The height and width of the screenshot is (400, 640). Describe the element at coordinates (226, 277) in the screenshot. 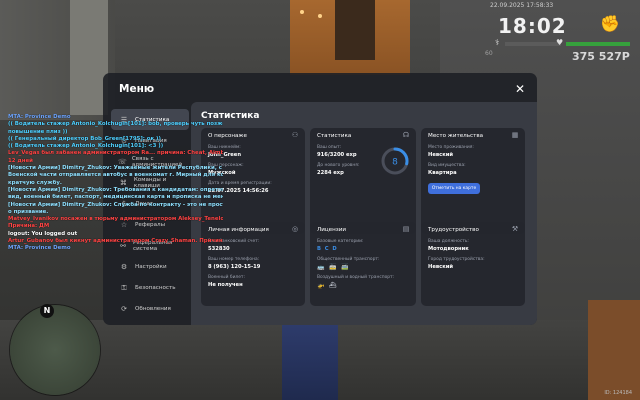

I see `military-label: Военный билет:` at that location.